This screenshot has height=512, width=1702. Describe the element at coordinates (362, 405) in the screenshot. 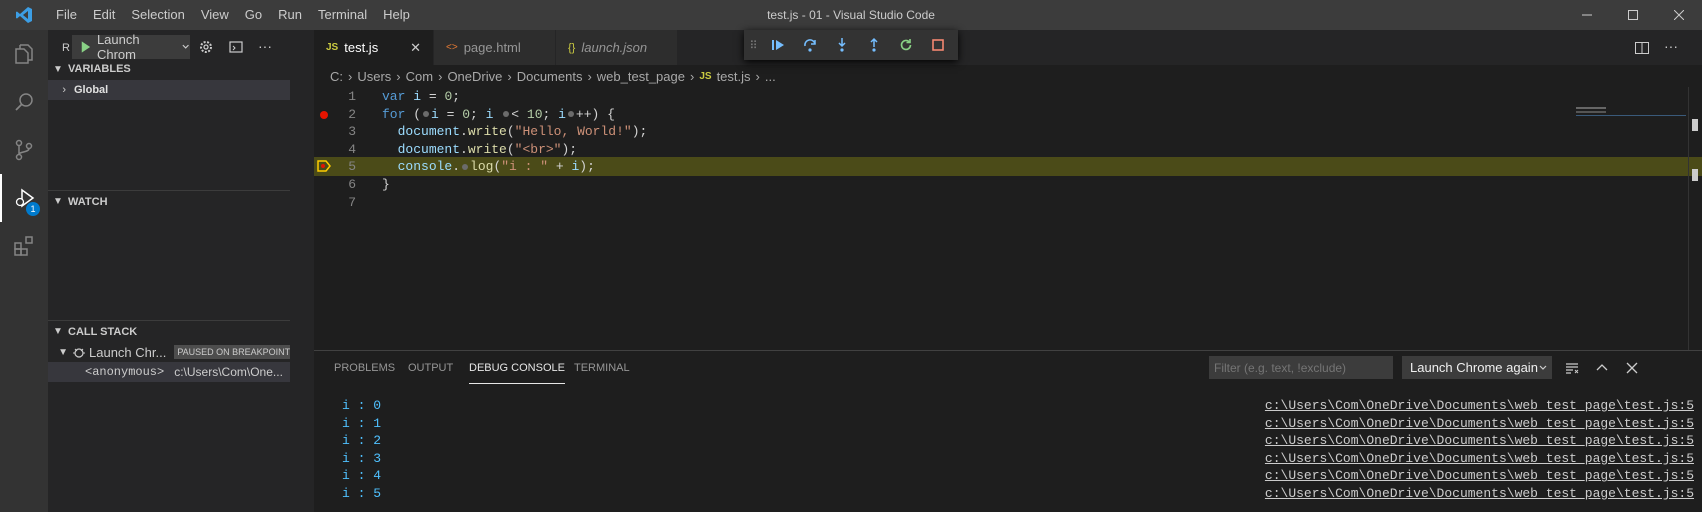

I see `console-output-line: i : 0` at that location.